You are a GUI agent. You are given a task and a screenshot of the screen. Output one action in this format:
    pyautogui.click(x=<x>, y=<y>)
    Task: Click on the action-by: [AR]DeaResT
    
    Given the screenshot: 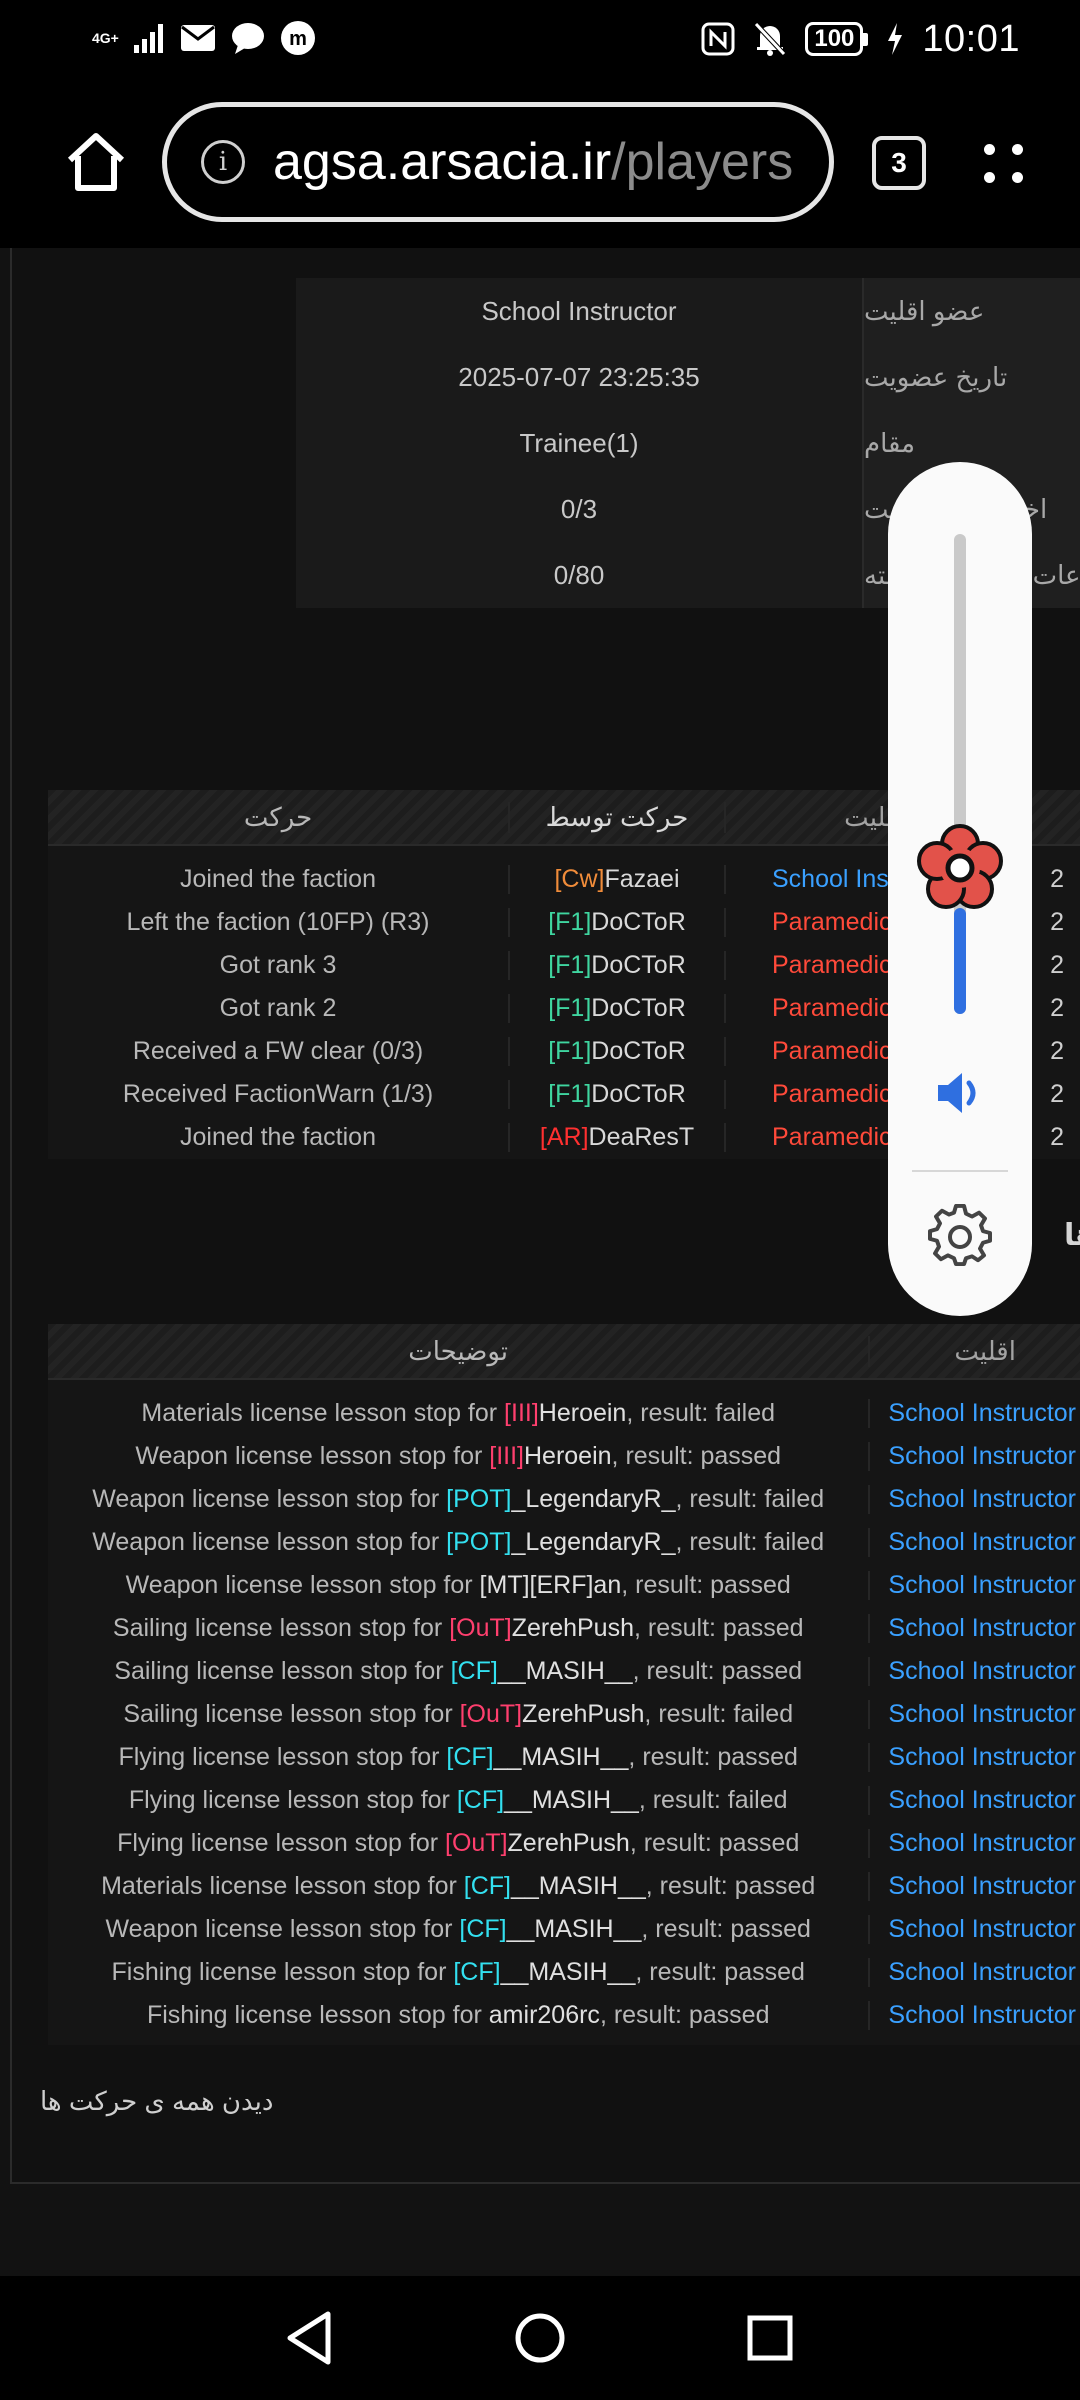 What is the action you would take?
    pyautogui.click(x=616, y=1137)
    